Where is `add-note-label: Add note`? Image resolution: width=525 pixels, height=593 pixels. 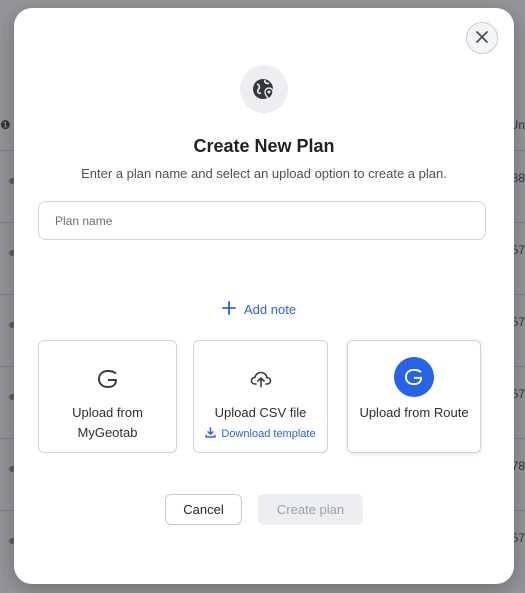
add-note-label: Add note is located at coordinates (270, 309).